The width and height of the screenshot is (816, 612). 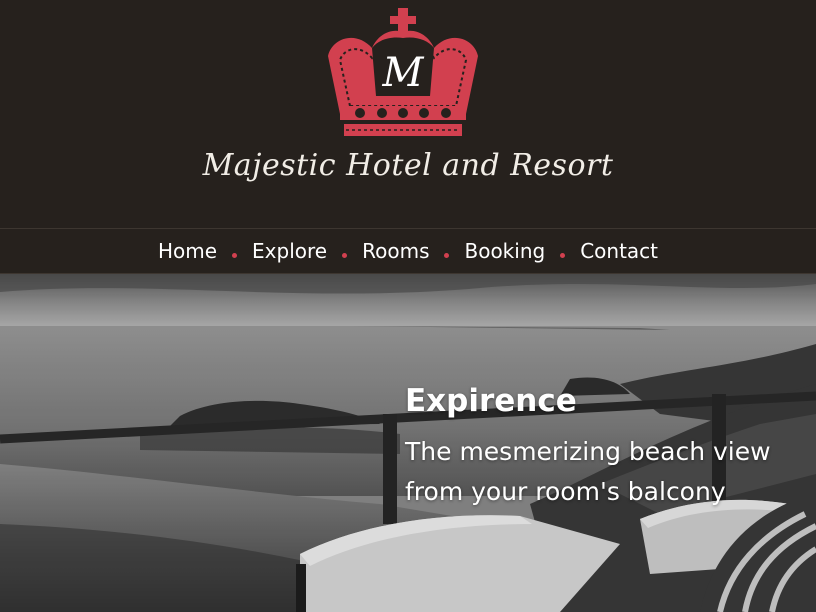 I want to click on hero-subtitle-line-2: from your room's balcony, so click(x=565, y=491).